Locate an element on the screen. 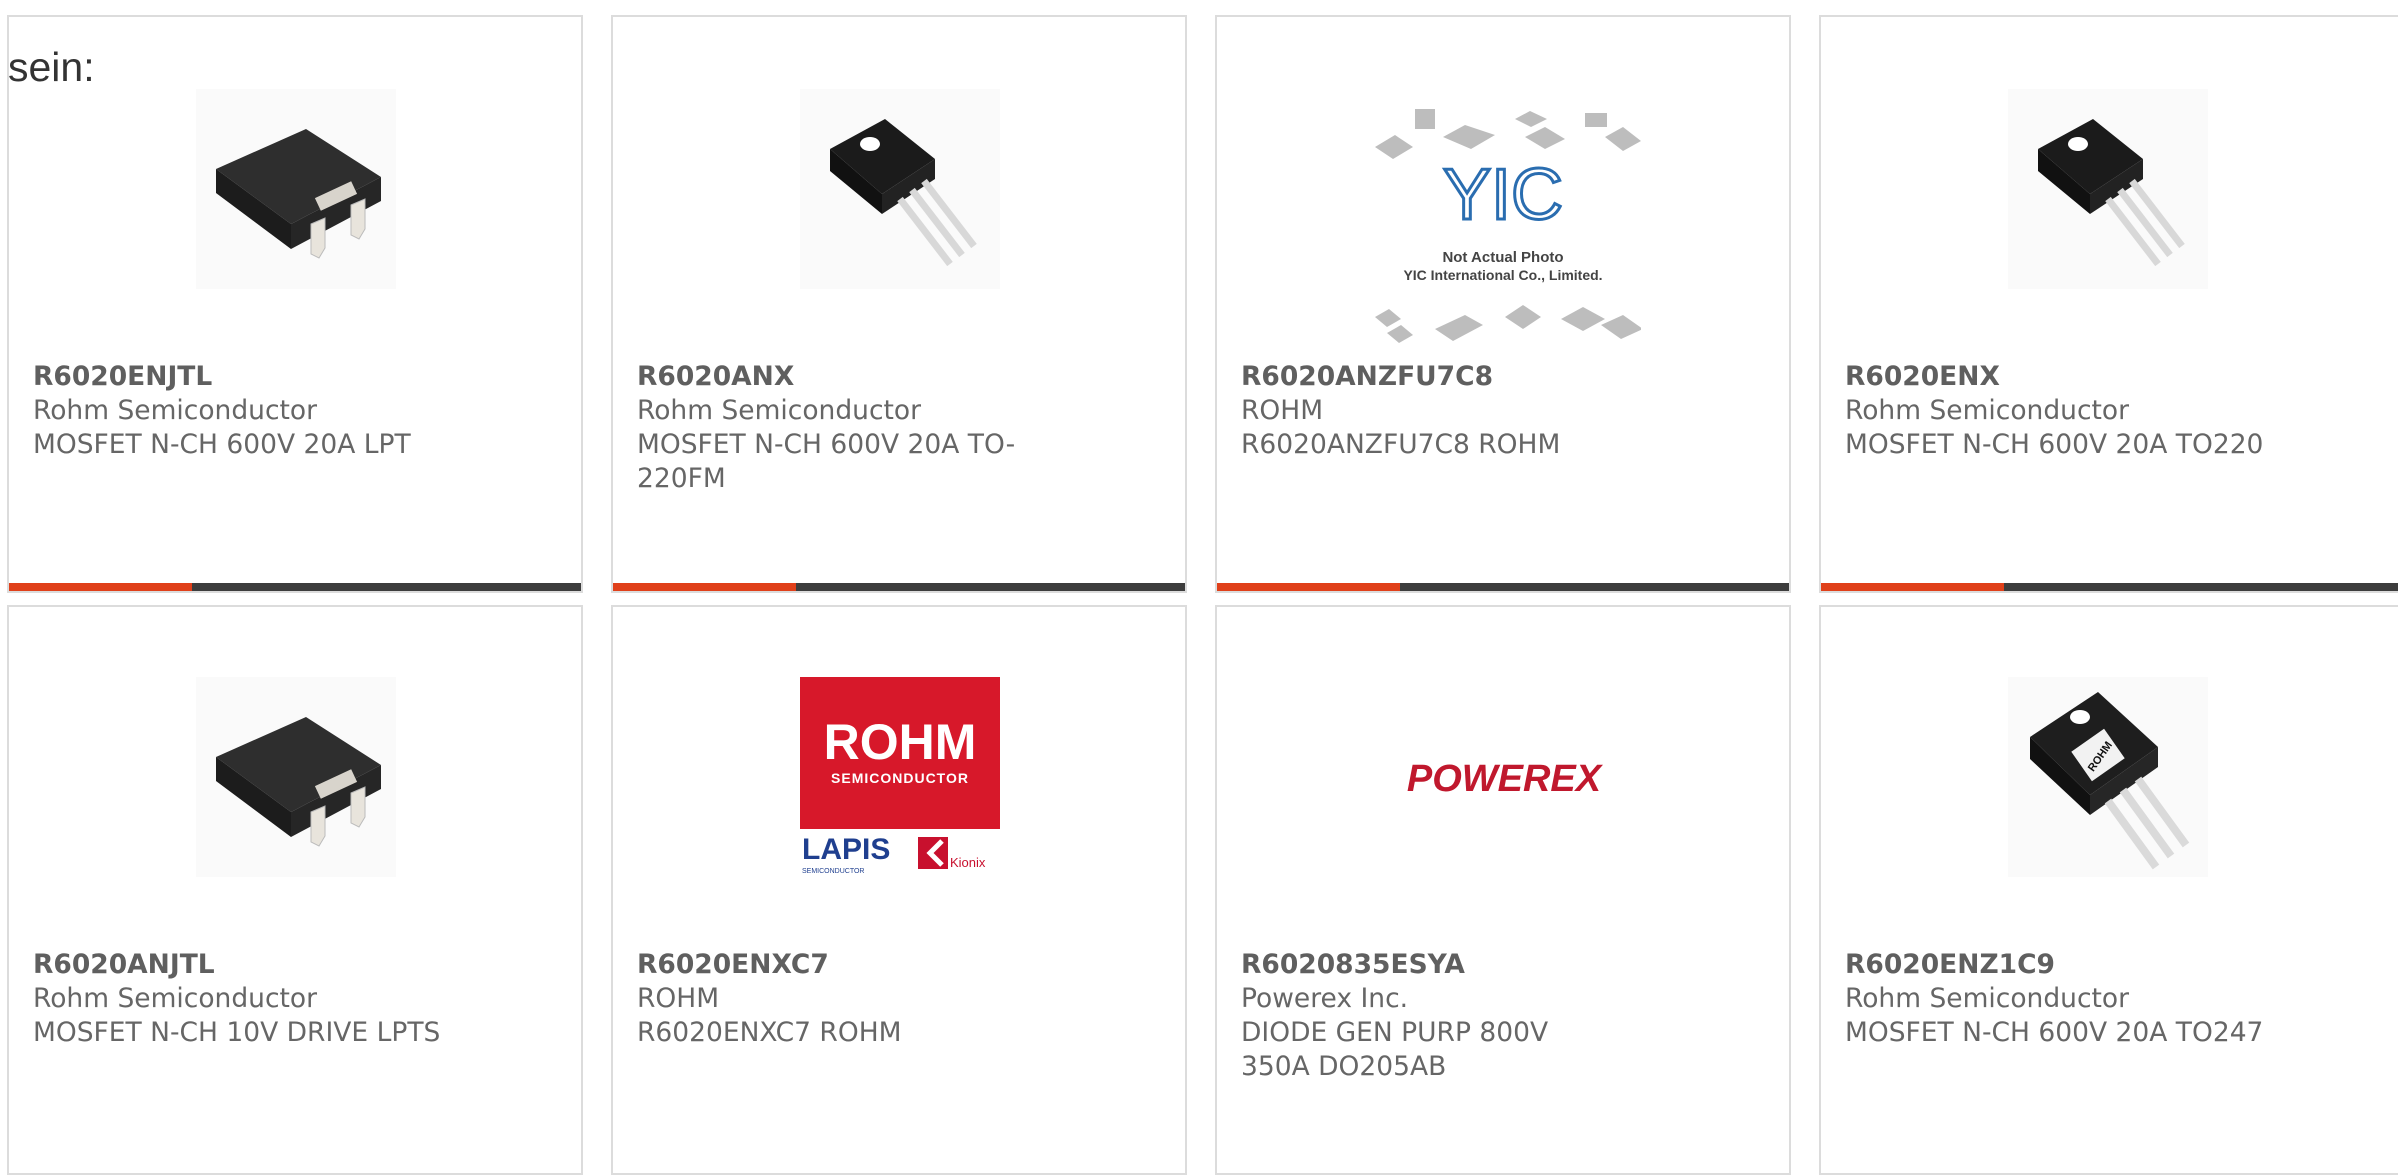  part-number: R6020ENZ1C9 is located at coordinates (2065, 965).